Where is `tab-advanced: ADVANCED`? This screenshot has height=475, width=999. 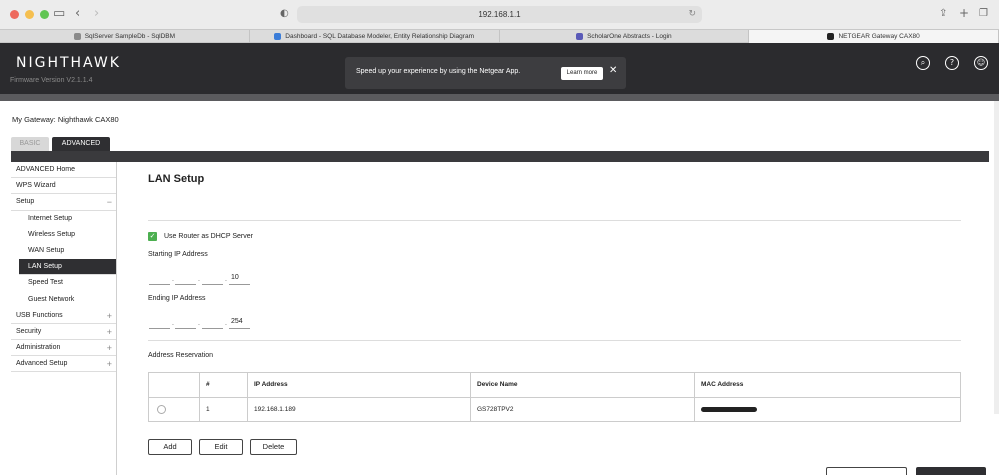
tab-advanced: ADVANCED is located at coordinates (81, 144).